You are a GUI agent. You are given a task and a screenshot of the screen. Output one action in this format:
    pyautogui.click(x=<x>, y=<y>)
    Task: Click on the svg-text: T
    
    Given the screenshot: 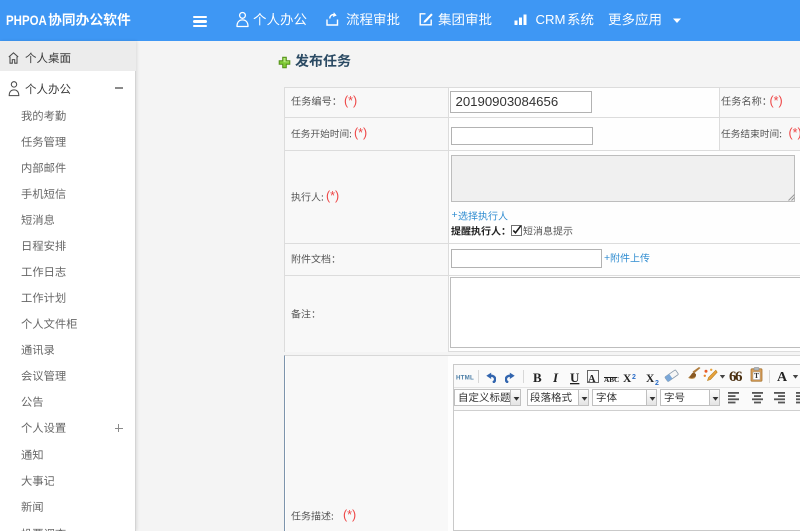 What is the action you would take?
    pyautogui.click(x=756, y=375)
    